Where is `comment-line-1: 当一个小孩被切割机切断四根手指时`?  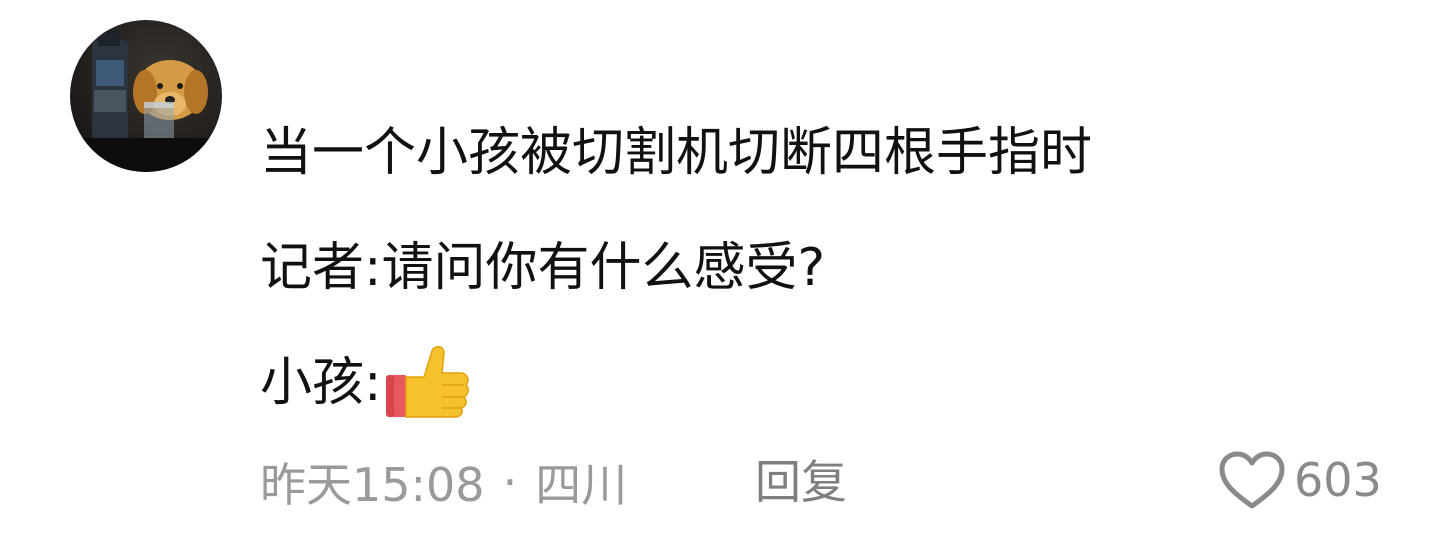 comment-line-1: 当一个小孩被切割机切断四根手指时 is located at coordinates (676, 153).